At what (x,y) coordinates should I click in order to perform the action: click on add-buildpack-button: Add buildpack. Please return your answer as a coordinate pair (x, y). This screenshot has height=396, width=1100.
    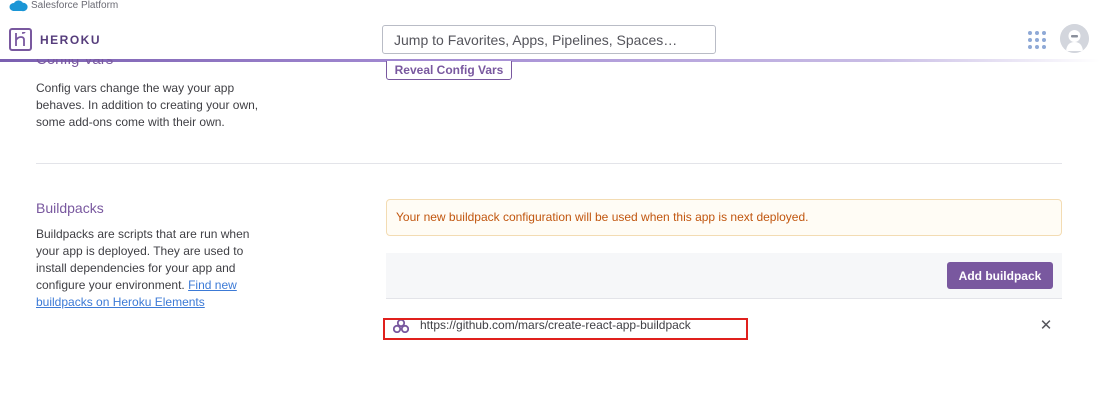
    Looking at the image, I should click on (1000, 275).